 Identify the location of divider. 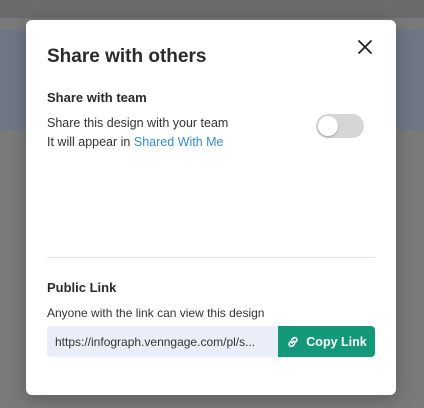
(211, 257).